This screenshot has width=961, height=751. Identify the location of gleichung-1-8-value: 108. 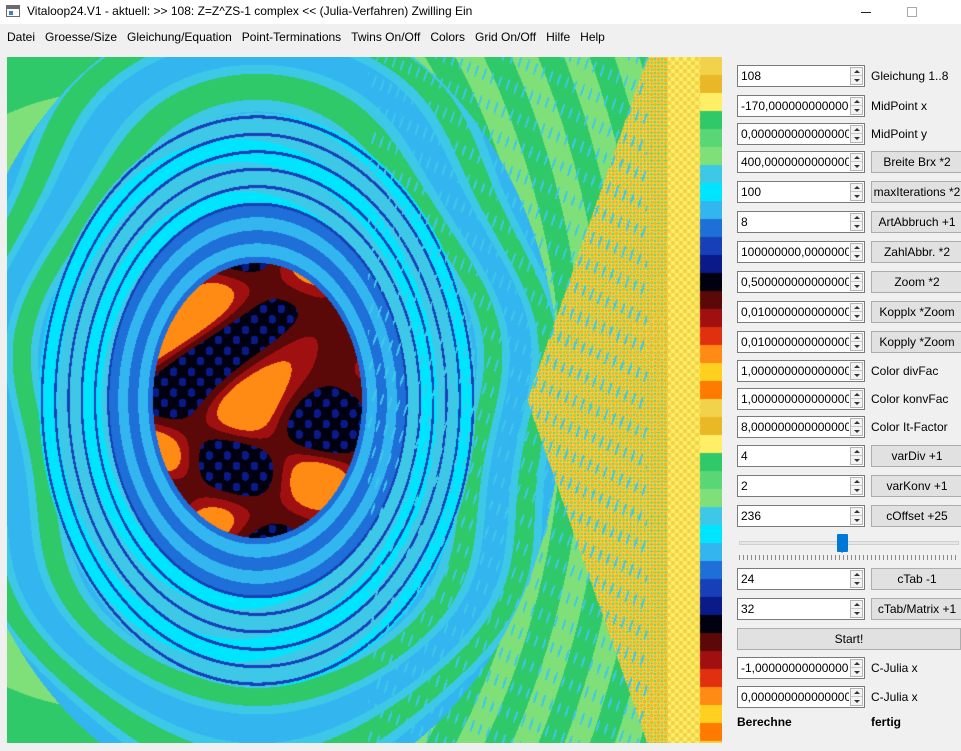
(795, 76).